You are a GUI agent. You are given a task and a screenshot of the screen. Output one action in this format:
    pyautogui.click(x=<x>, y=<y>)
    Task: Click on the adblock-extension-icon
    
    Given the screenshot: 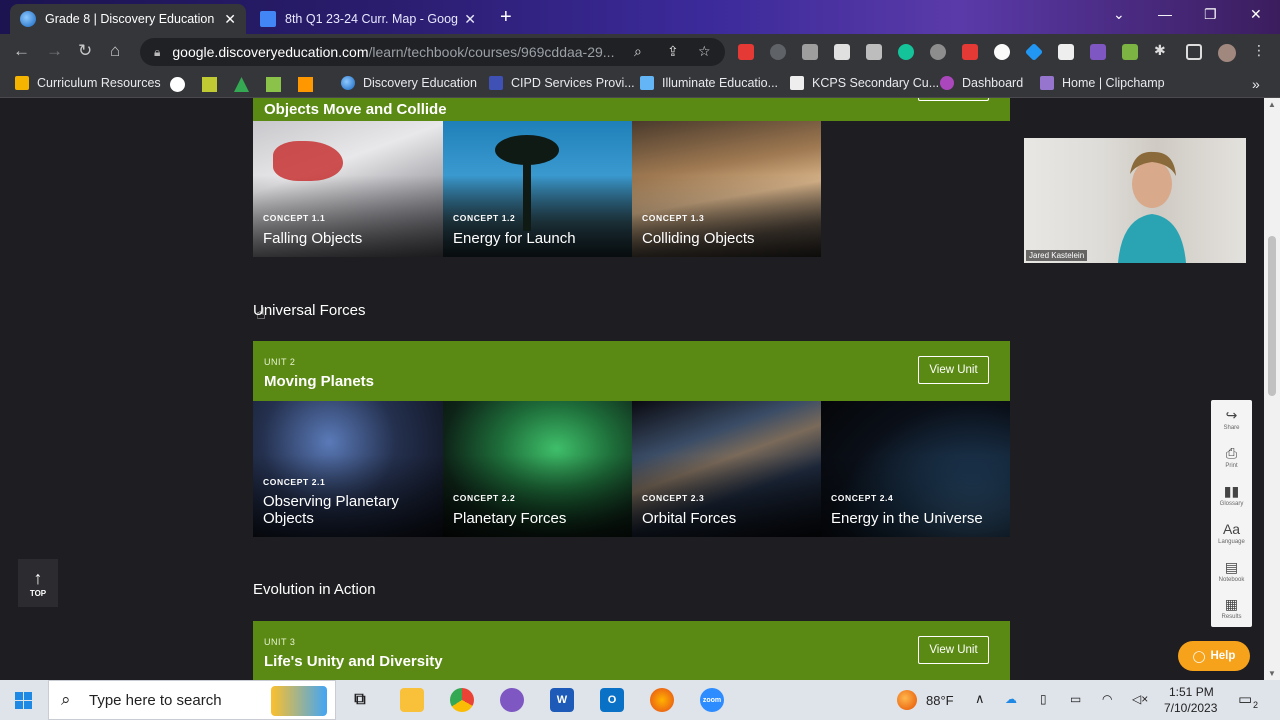 What is the action you would take?
    pyautogui.click(x=746, y=52)
    